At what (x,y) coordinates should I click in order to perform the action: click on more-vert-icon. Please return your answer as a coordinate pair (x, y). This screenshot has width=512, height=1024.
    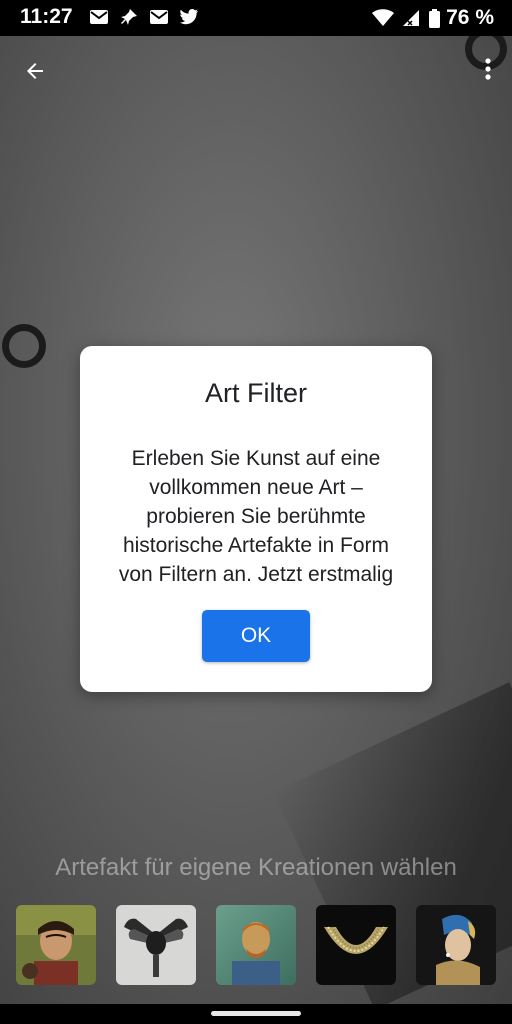
    Looking at the image, I should click on (488, 69).